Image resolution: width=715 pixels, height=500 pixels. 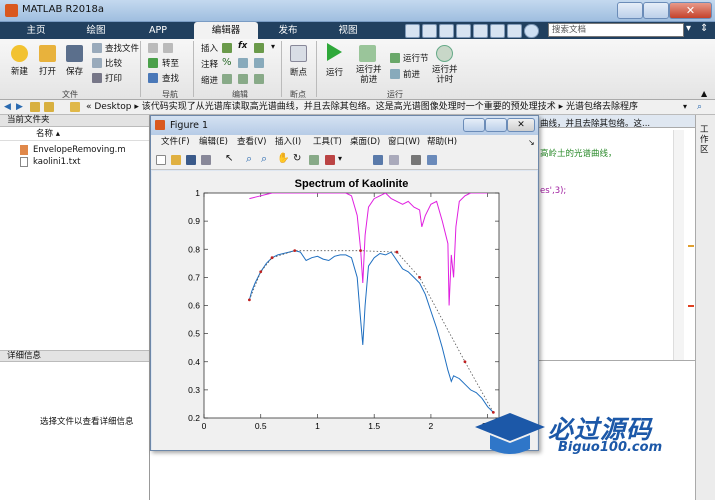 I want to click on menu-file: 文件(F), so click(x=175, y=142).